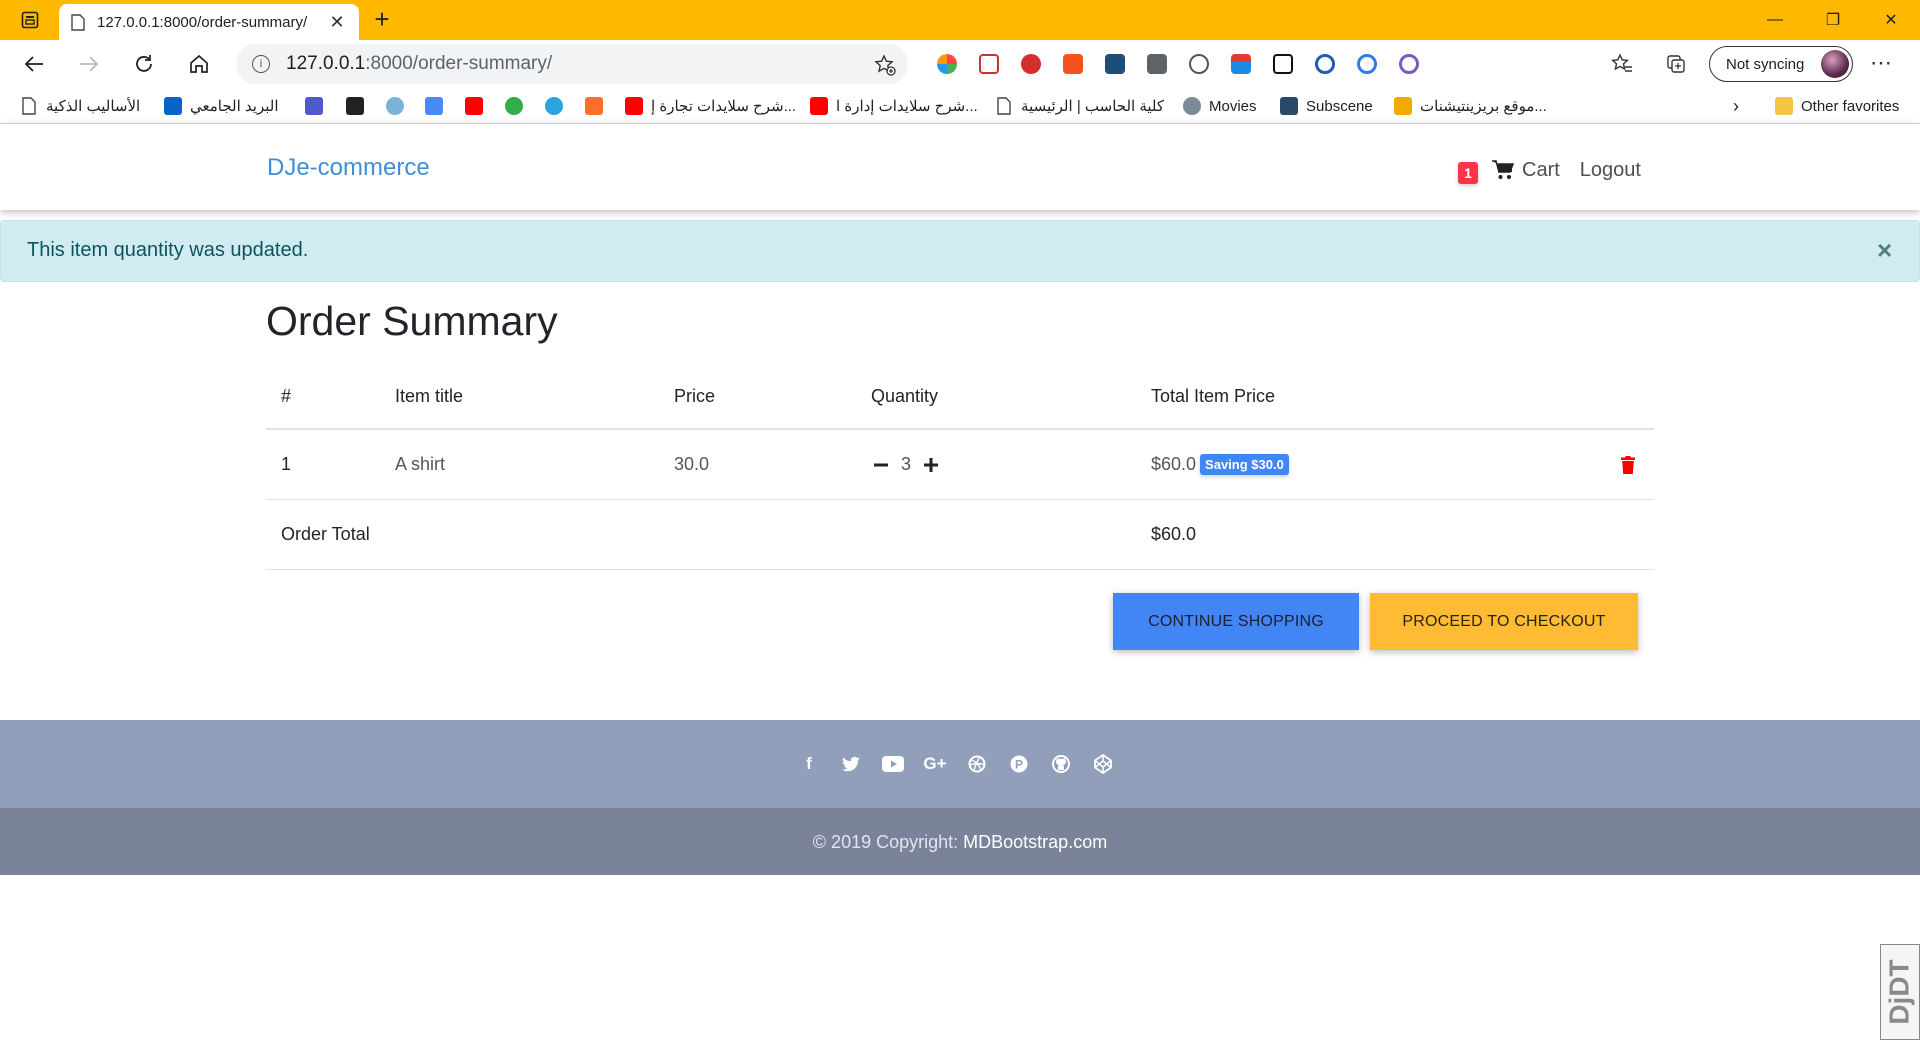 The image size is (1920, 1040). What do you see at coordinates (1503, 169) in the screenshot?
I see `shopping-cart-icon` at bounding box center [1503, 169].